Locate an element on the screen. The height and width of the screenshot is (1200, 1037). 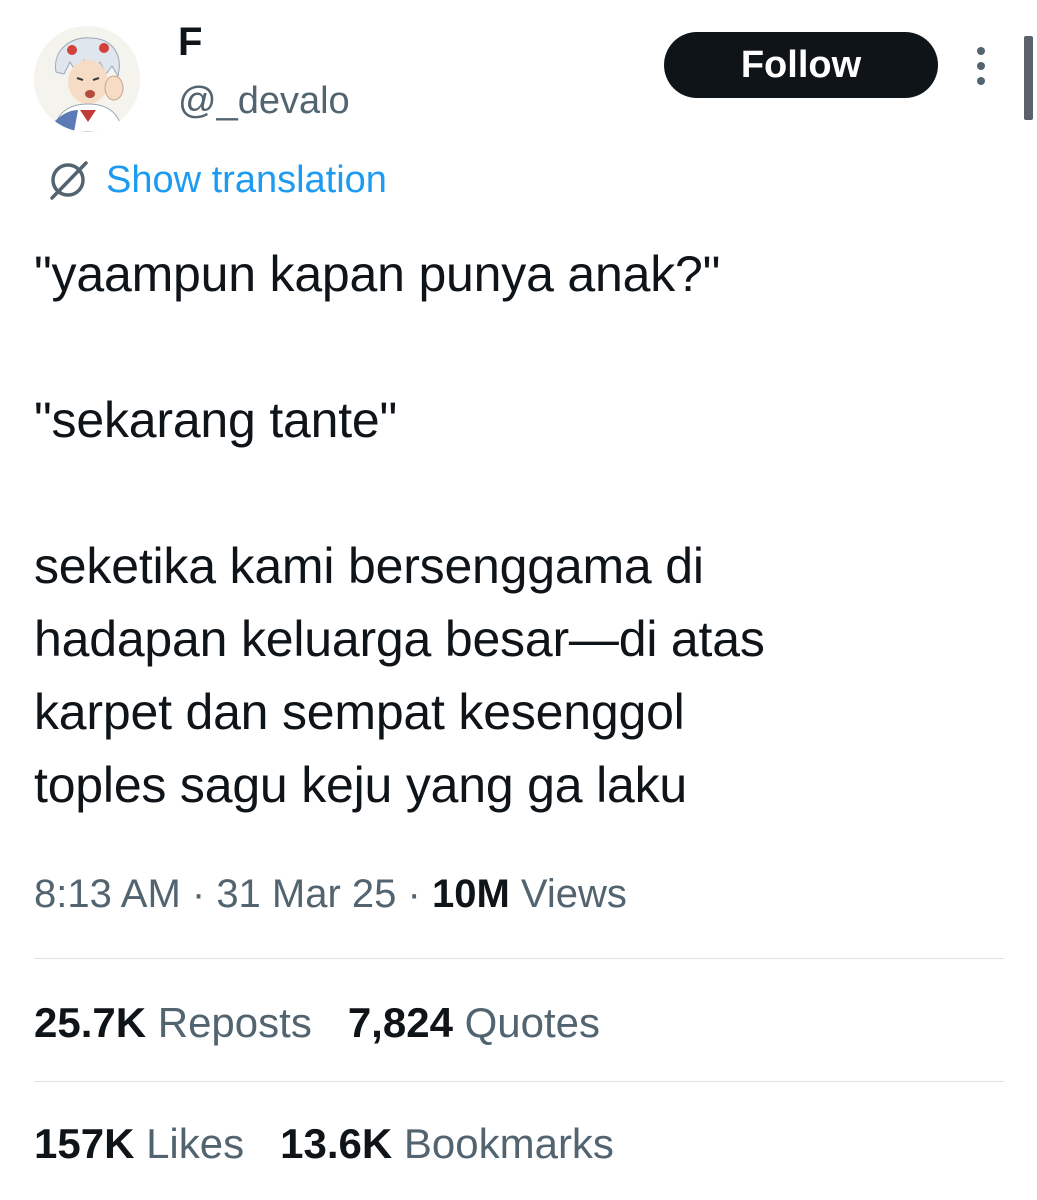
stats-row-reposts-quotes: 25.7K Reposts 7,824 Quotes is located at coordinates (335, 1023).